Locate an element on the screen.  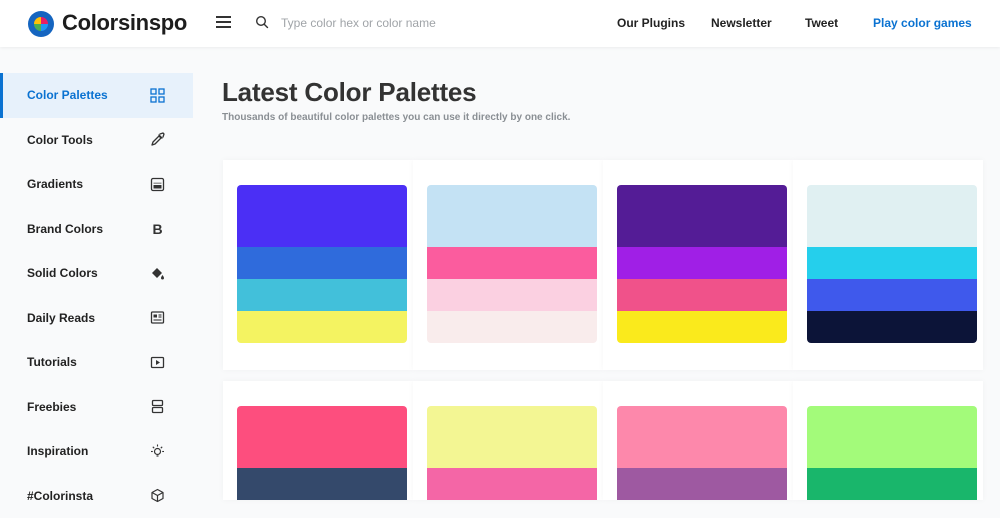
sidebar-item-solid-colors: Solid Colors is located at coordinates (96, 273).